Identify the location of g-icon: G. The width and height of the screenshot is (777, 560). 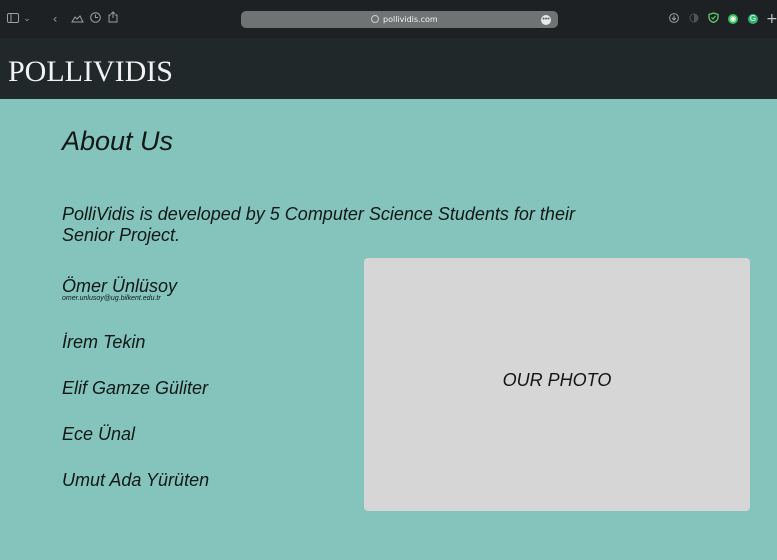
(753, 19).